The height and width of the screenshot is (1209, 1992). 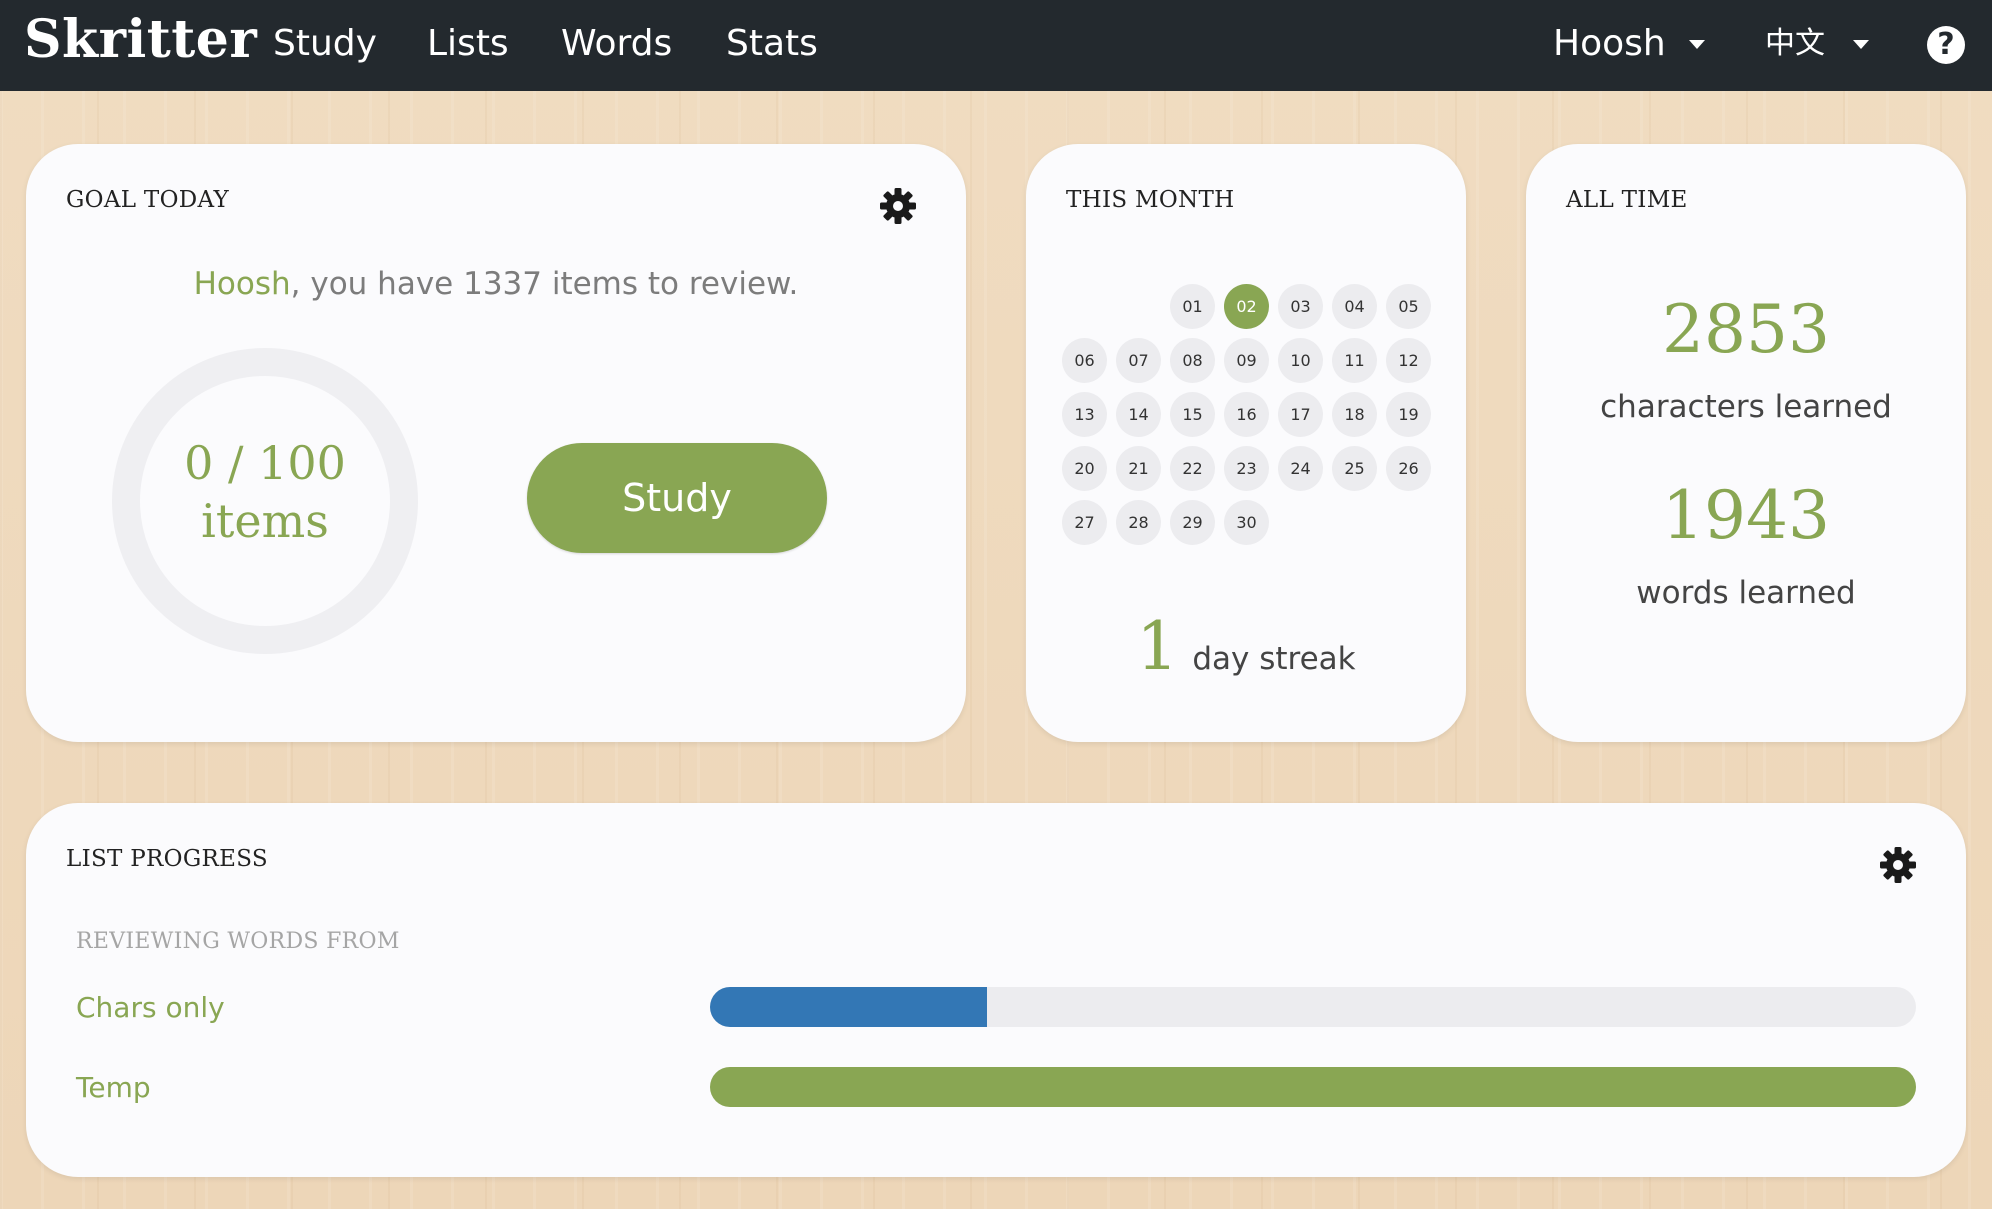 I want to click on calendar-day: 30, so click(x=1246, y=522).